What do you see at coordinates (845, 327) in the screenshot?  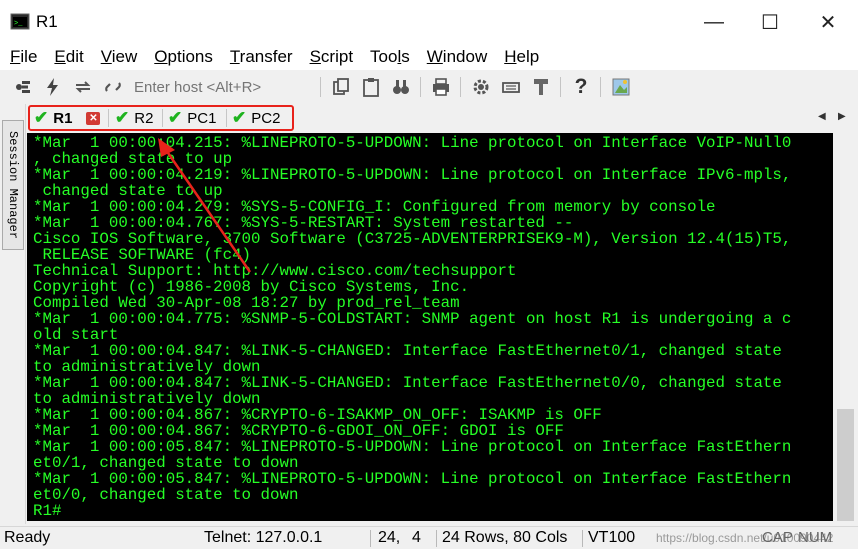 I see `terminal-scrollbar` at bounding box center [845, 327].